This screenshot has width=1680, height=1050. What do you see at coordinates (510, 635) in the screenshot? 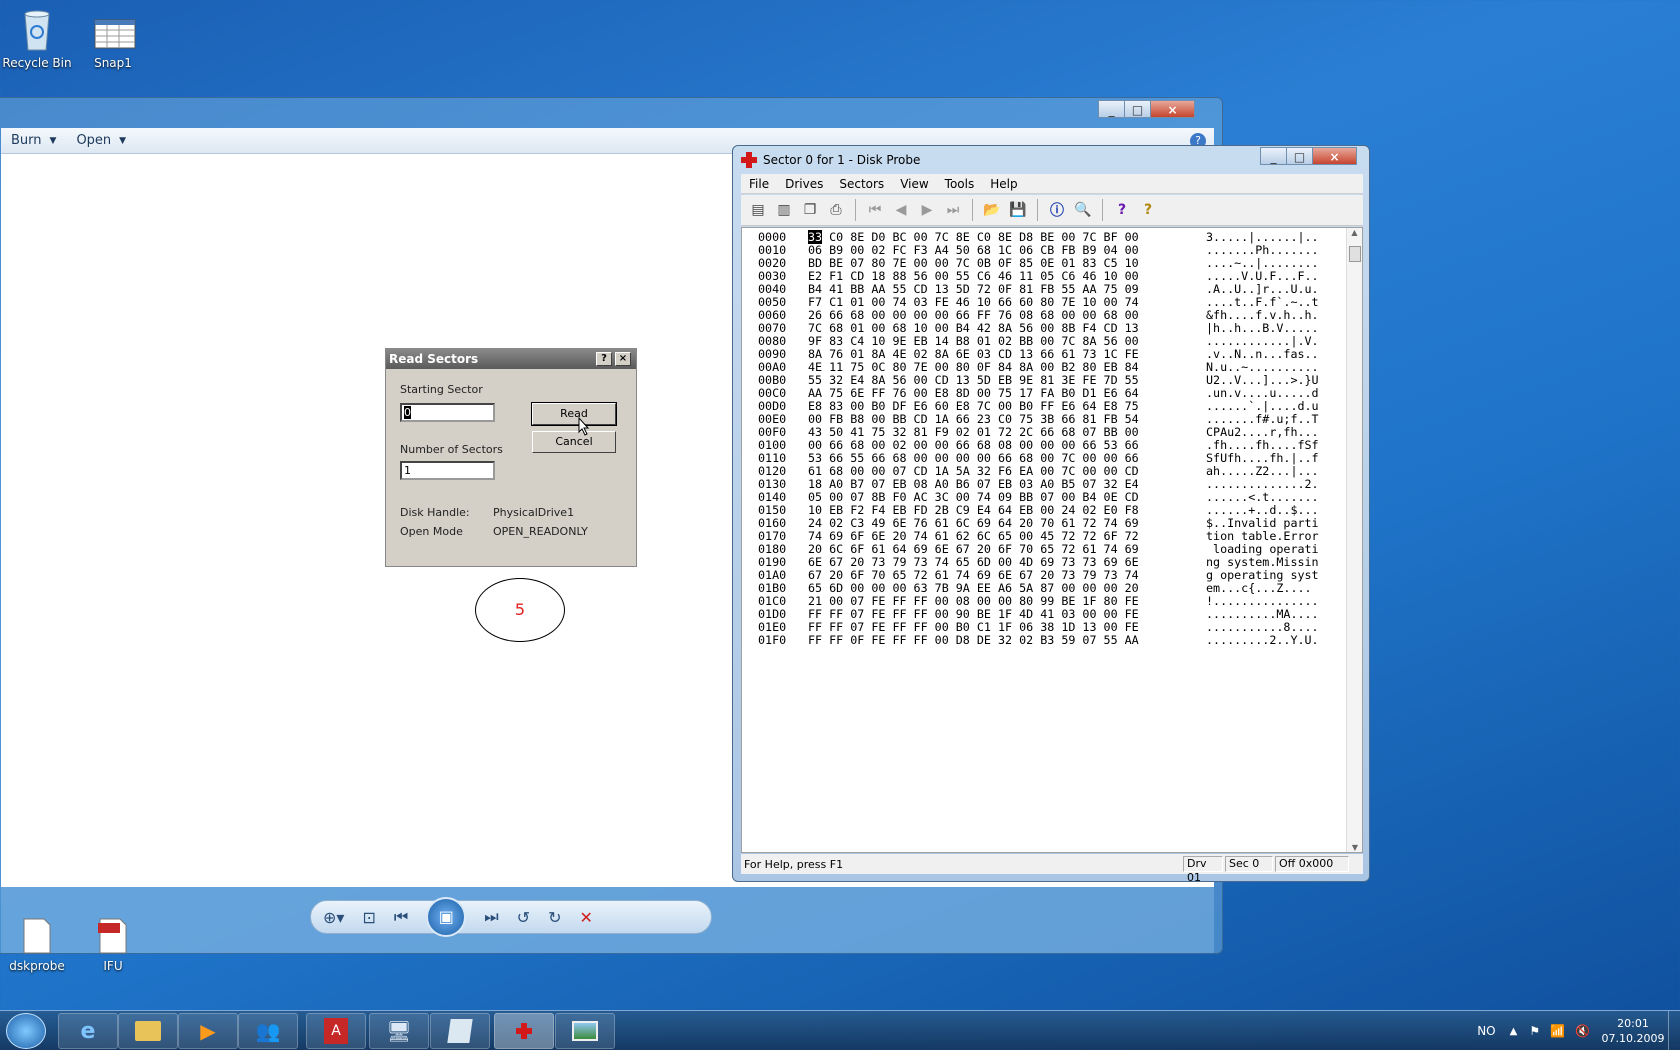
I see `drawing-canvas: 5` at bounding box center [510, 635].